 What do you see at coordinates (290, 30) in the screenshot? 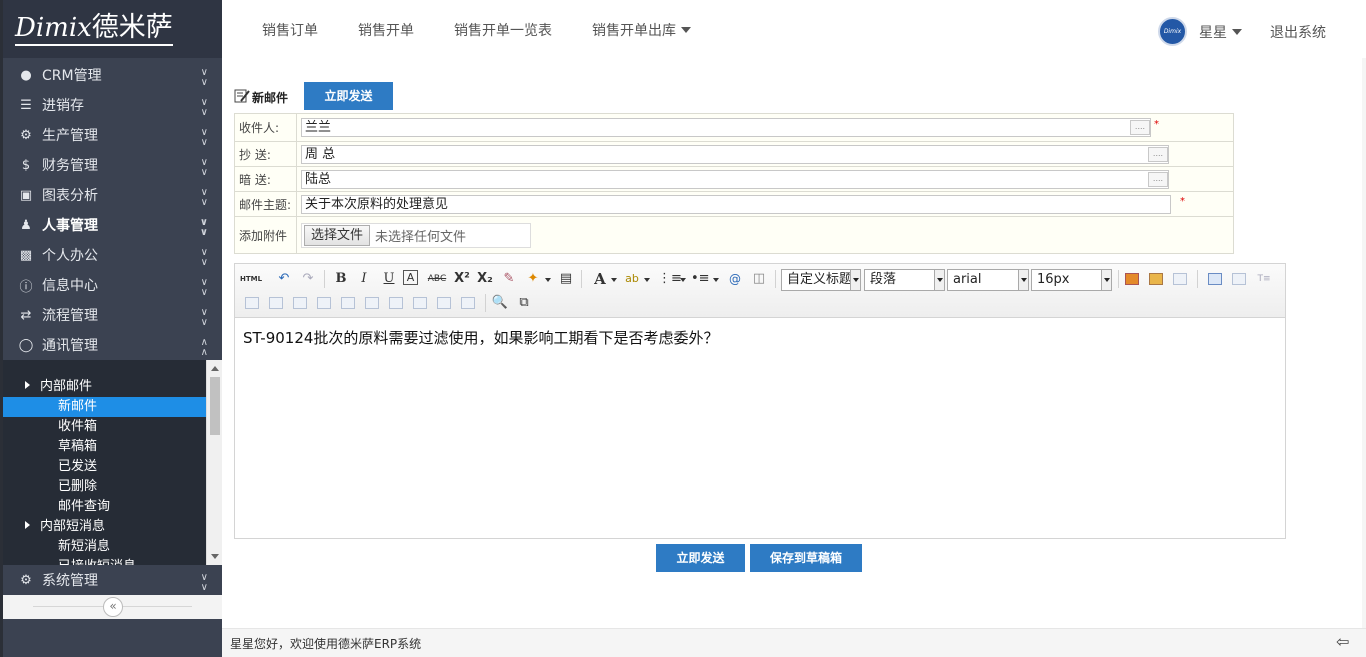
I see `nav-link-sales-order: 销售订单` at bounding box center [290, 30].